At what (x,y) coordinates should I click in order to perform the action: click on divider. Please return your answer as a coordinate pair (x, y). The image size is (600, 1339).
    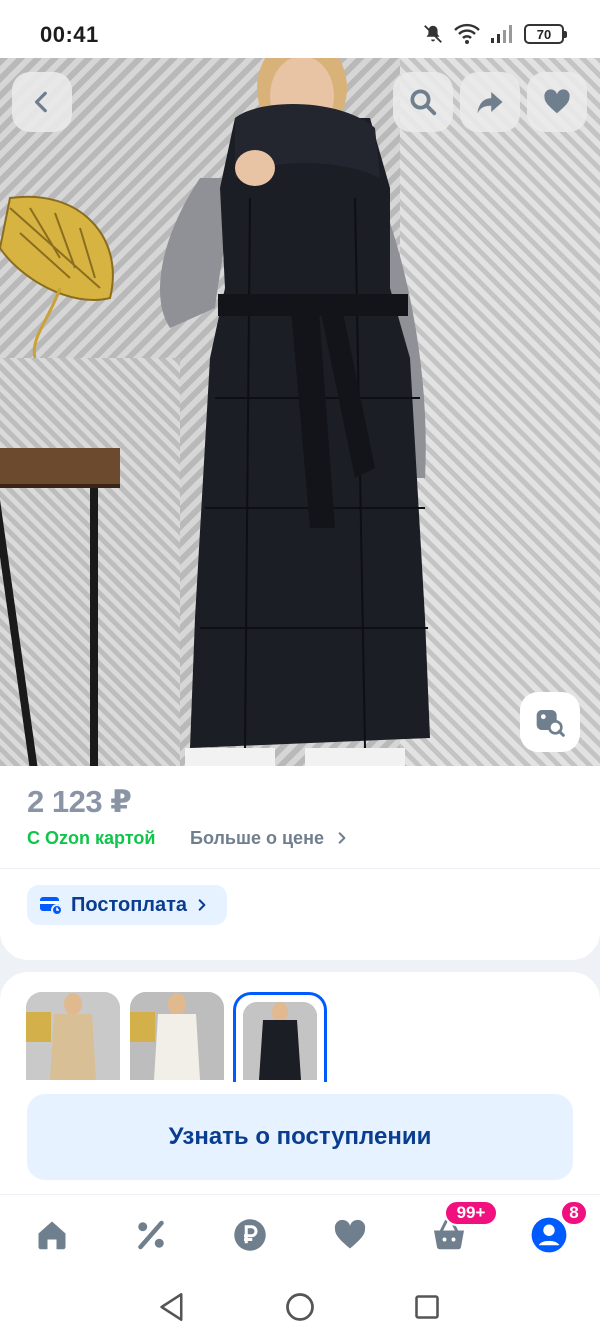
    Looking at the image, I should click on (300, 868).